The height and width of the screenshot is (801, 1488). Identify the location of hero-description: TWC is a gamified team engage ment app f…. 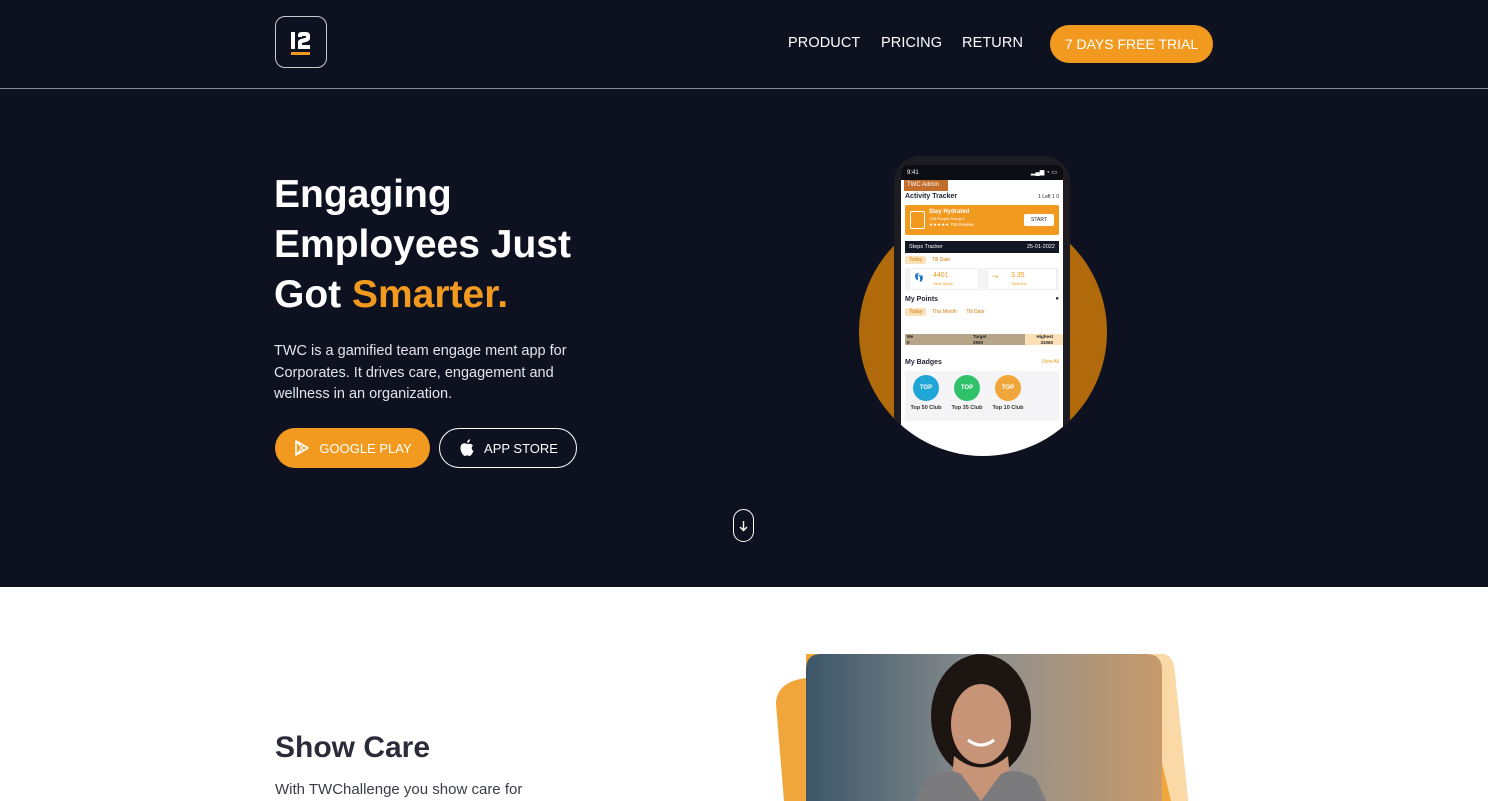
(420, 372).